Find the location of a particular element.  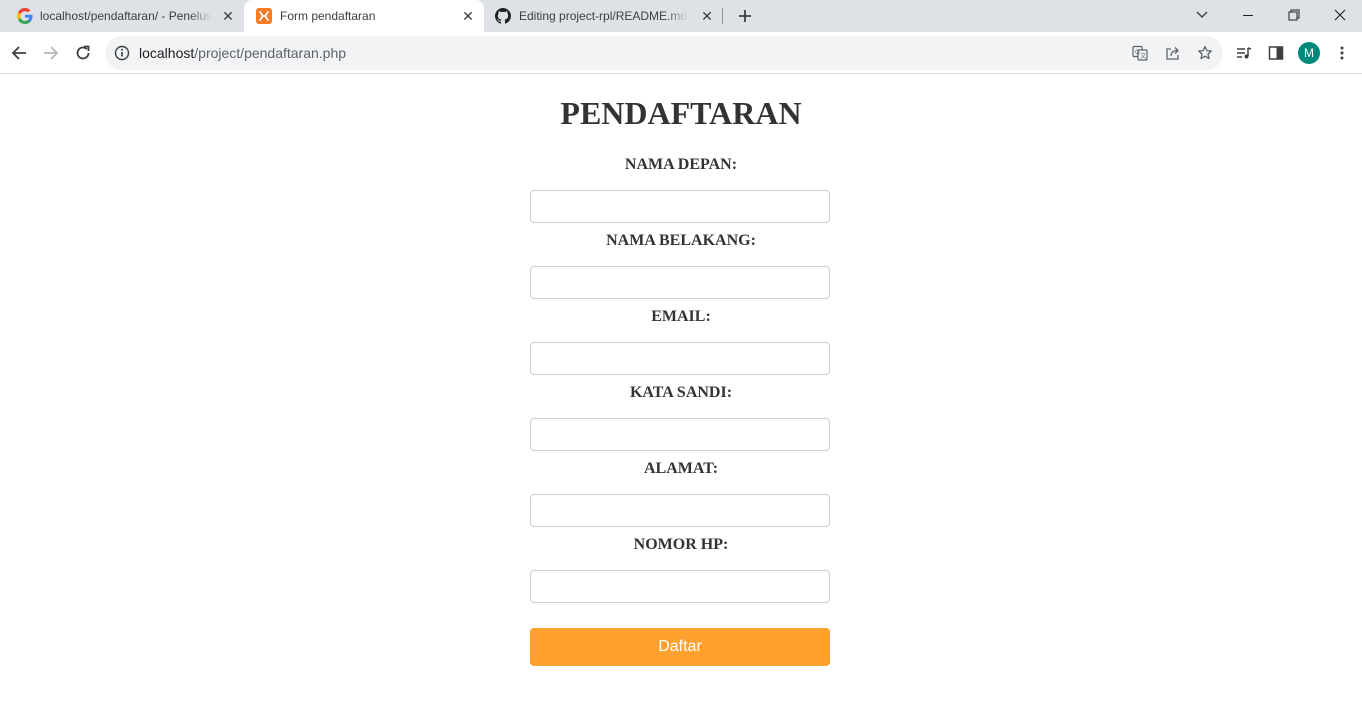

reload-button is located at coordinates (83, 53).